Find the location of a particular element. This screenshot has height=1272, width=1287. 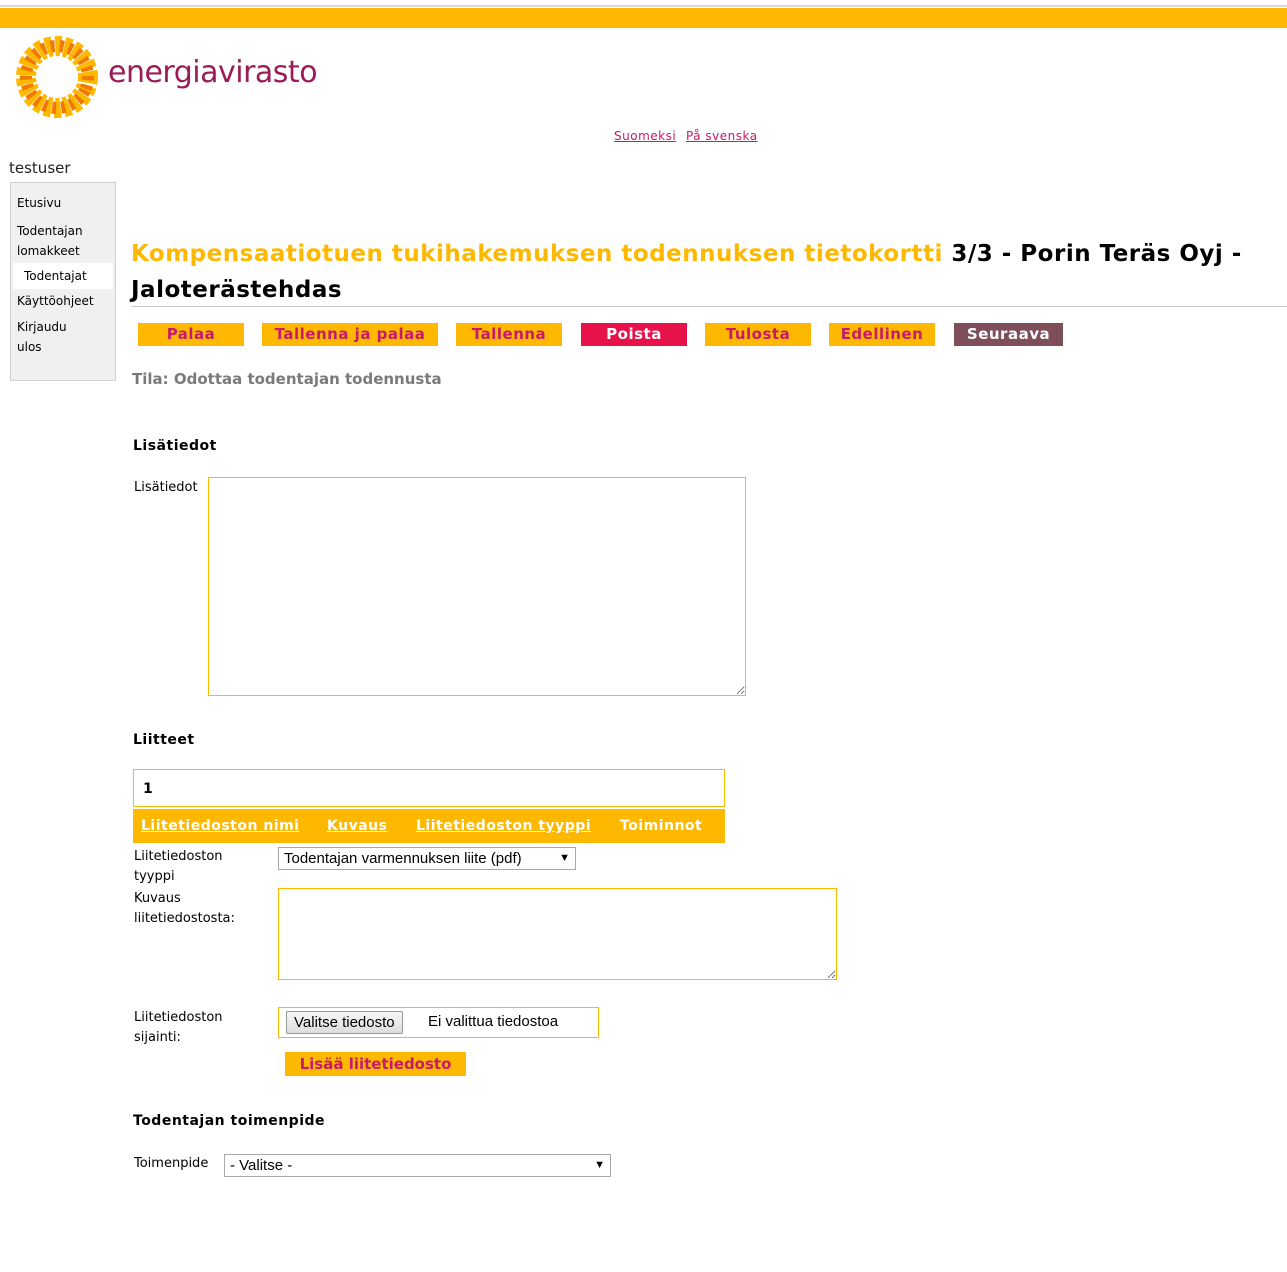

save-button: Tallenna is located at coordinates (509, 334).